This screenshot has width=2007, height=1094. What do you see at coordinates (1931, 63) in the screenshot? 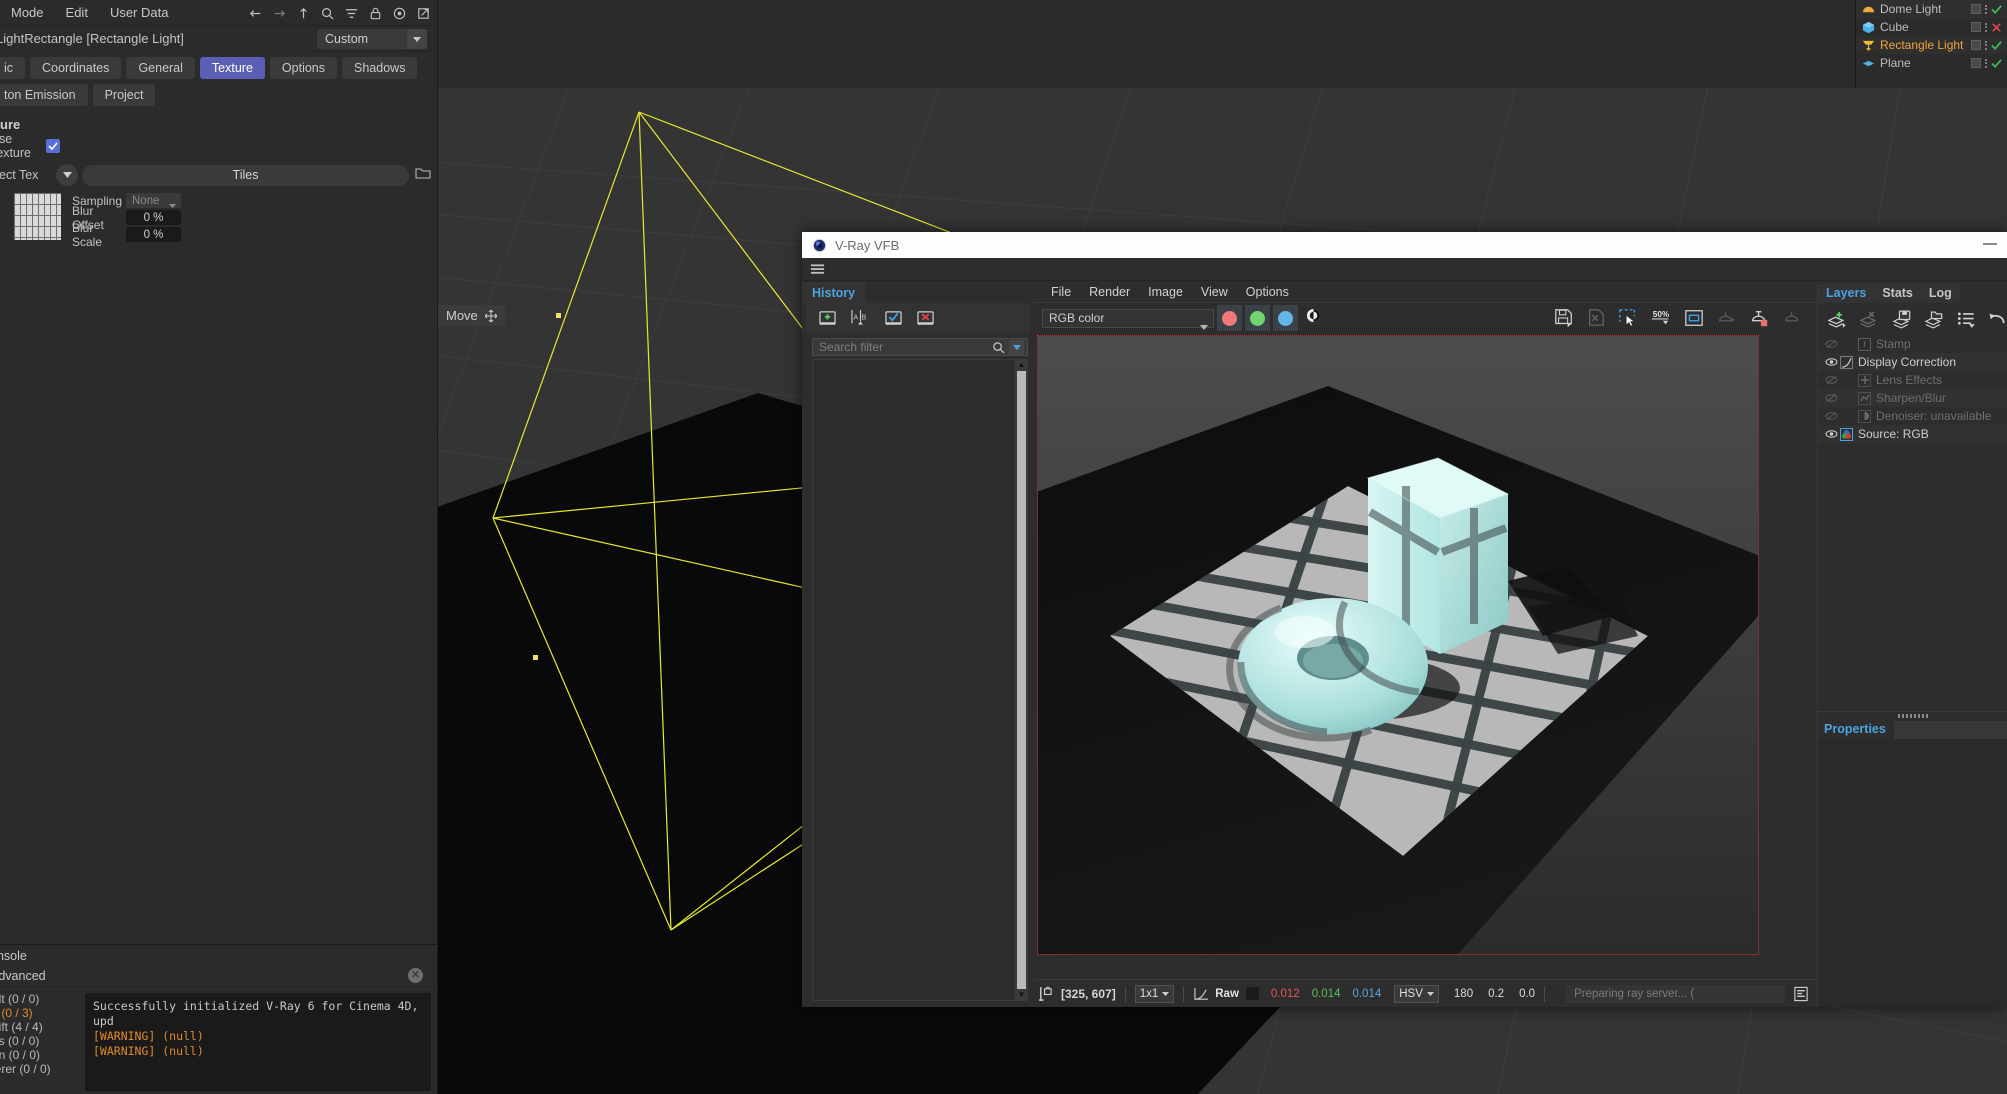
I see `object-row-plane: Plane` at bounding box center [1931, 63].